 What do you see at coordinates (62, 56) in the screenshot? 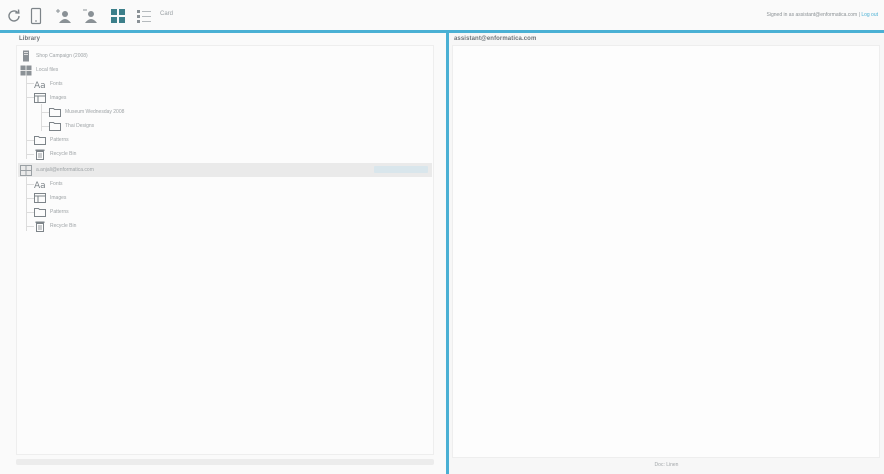
I see `tree-item-label: Shop Campaign (2008)` at bounding box center [62, 56].